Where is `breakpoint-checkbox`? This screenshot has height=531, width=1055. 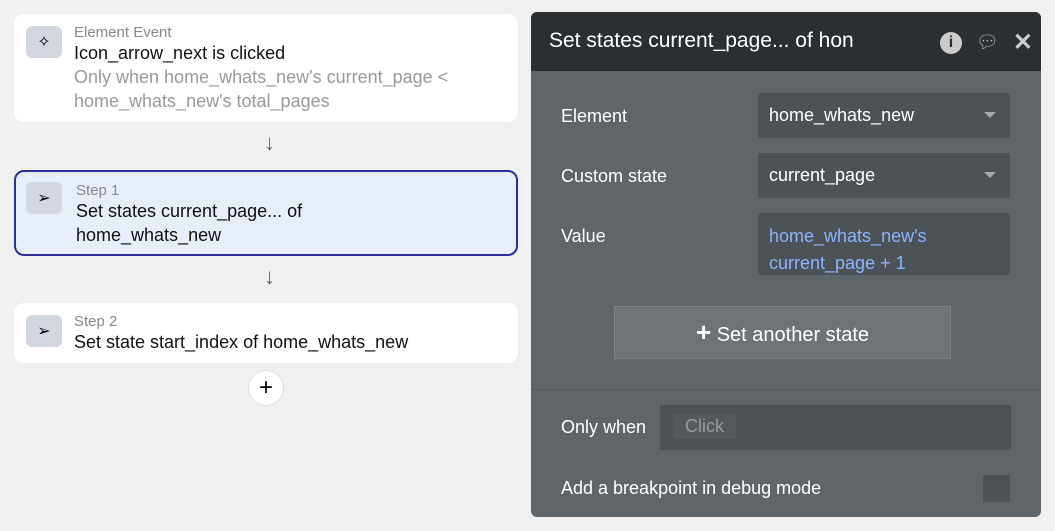 breakpoint-checkbox is located at coordinates (996, 488).